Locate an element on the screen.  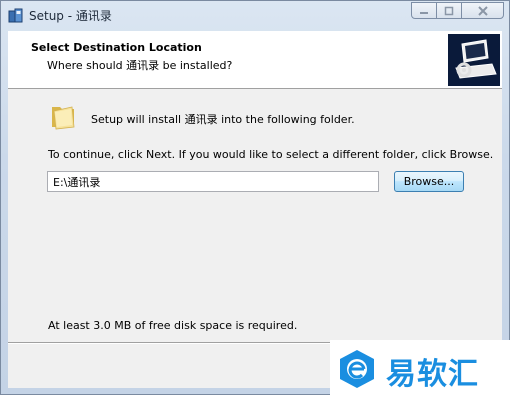
folder-icon is located at coordinates (63, 118).